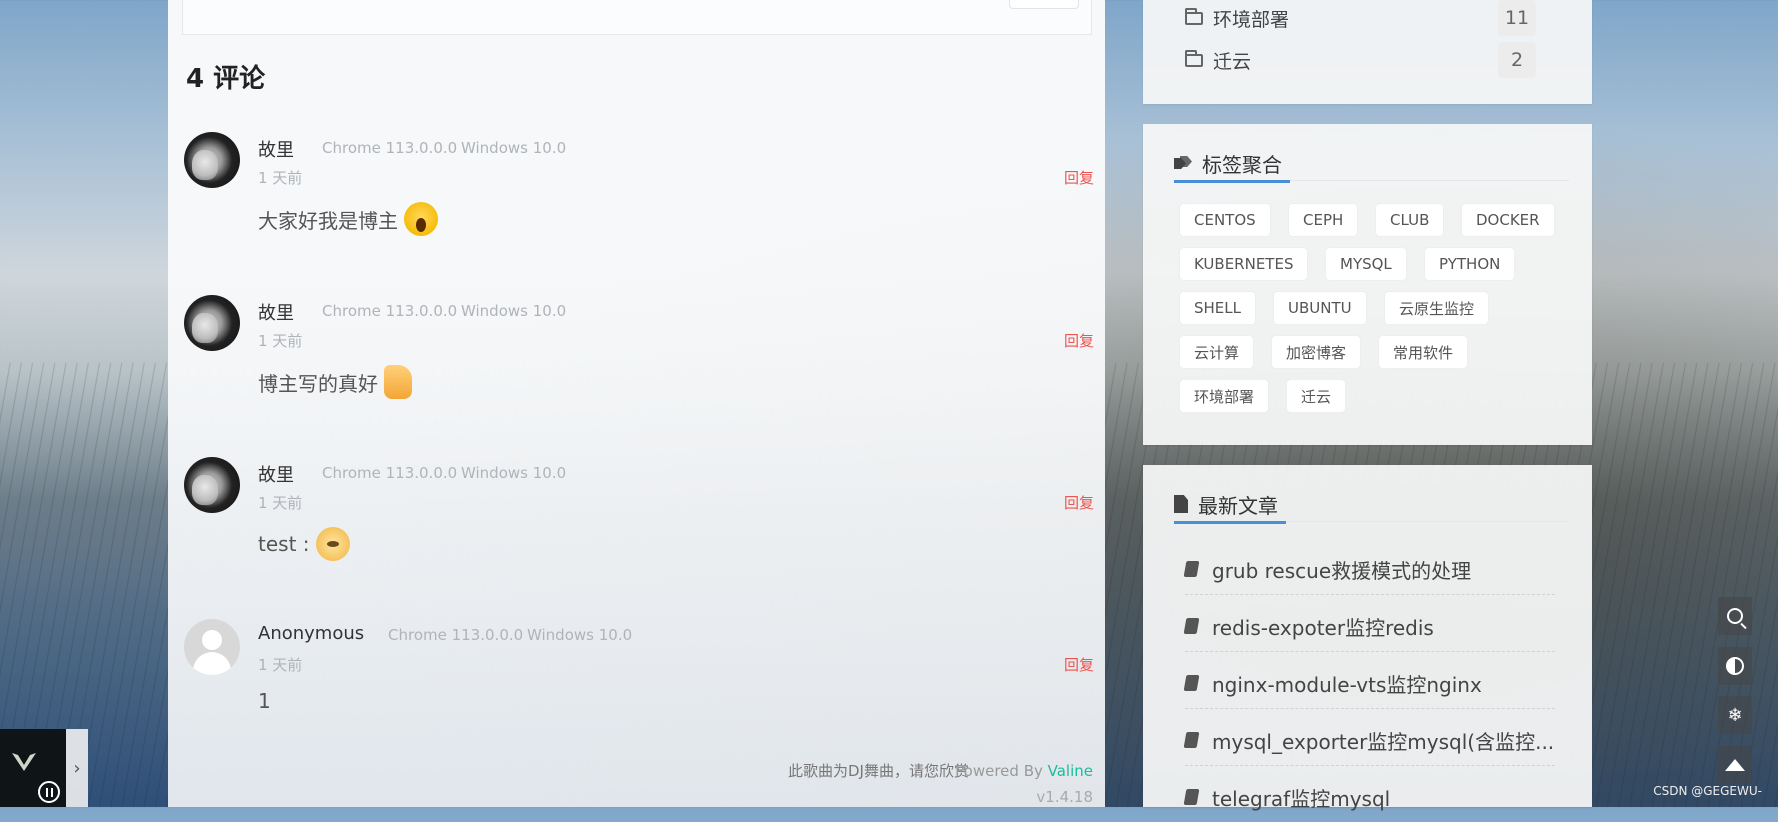 The width and height of the screenshot is (1778, 822). I want to click on search-icon, so click(1735, 616).